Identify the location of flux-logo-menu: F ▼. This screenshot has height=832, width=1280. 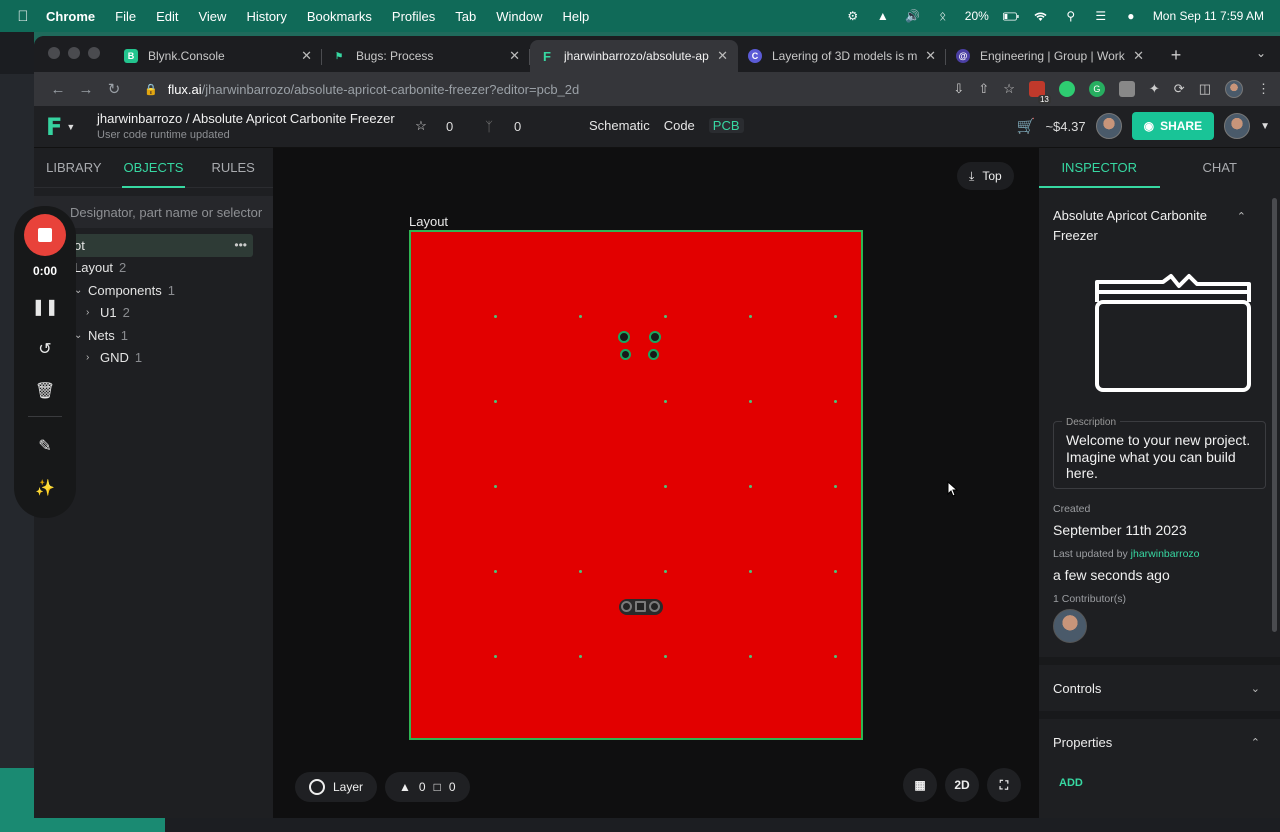
(64, 127).